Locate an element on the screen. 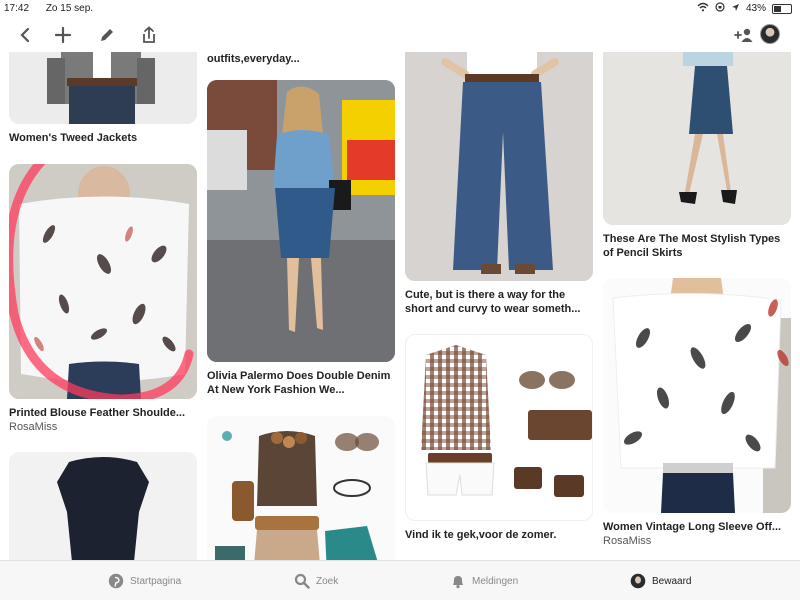  profile-avatar is located at coordinates (770, 34).